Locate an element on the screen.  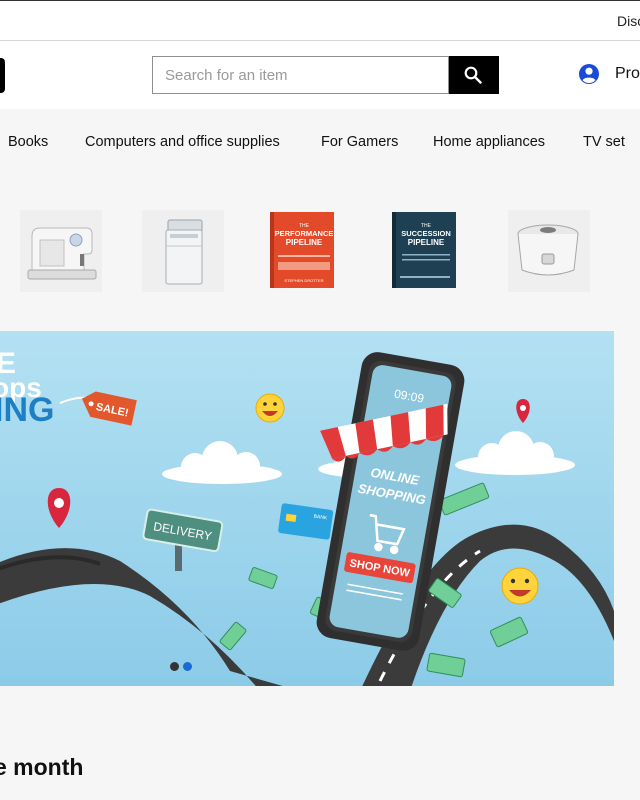
search-button is located at coordinates (474, 75).